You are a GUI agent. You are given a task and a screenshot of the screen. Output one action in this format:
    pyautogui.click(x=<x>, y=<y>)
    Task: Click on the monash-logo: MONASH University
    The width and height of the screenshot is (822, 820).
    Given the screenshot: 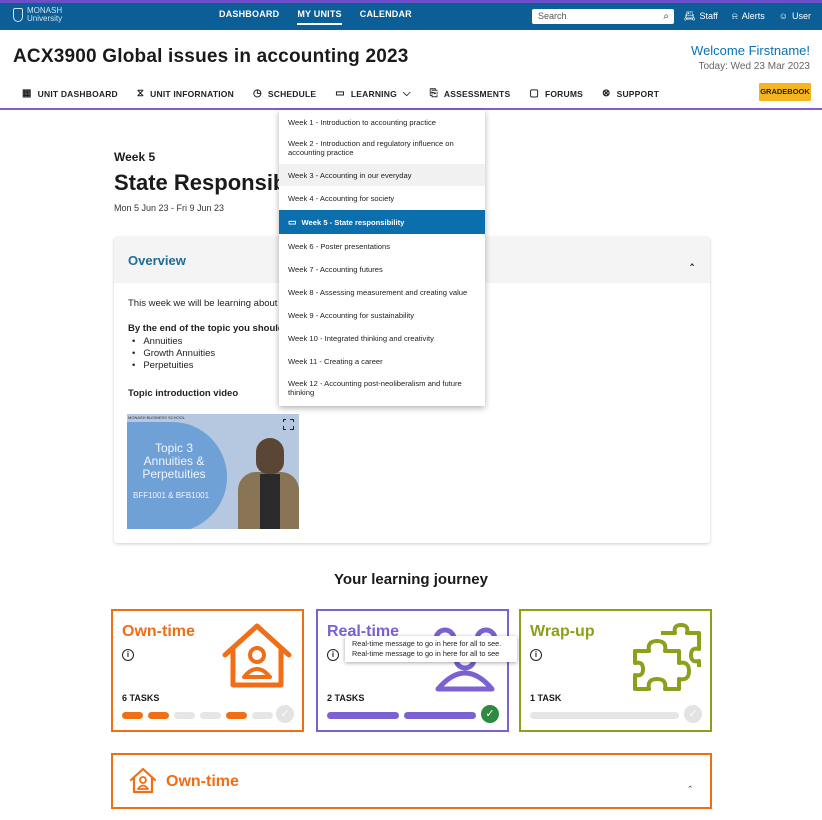 What is the action you would take?
    pyautogui.click(x=37, y=15)
    